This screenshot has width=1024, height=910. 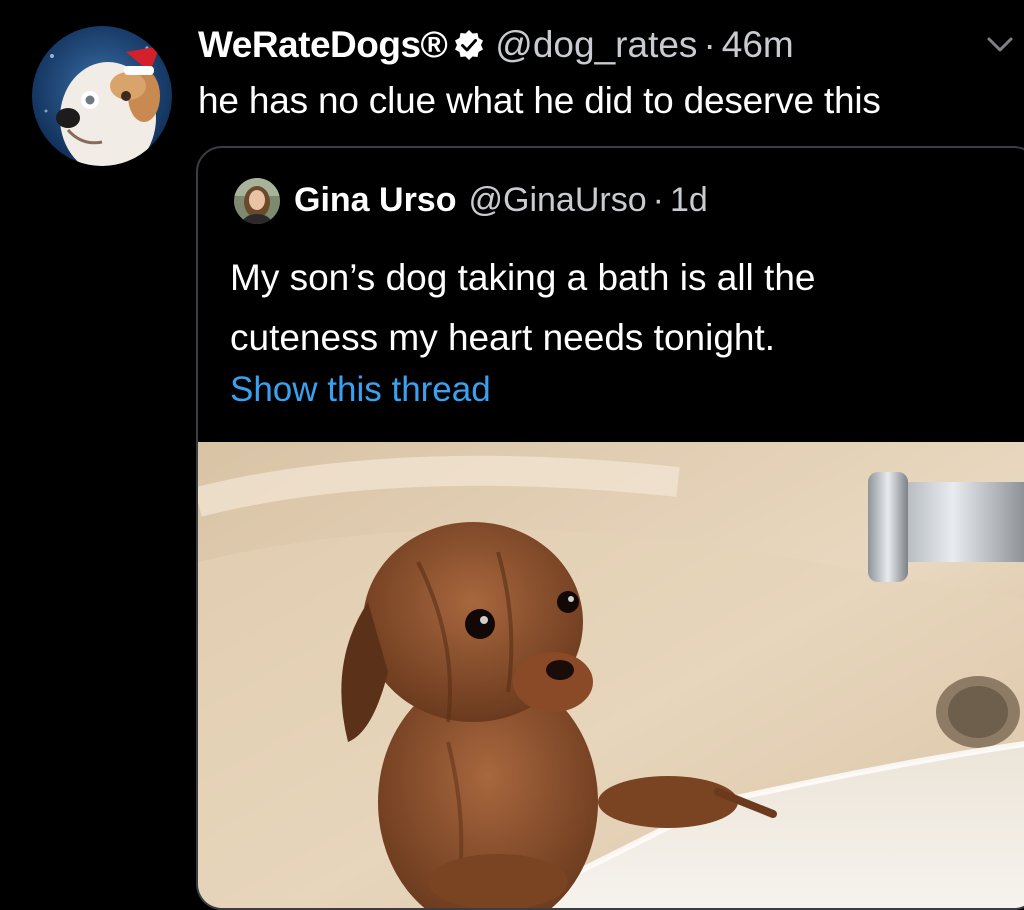 I want to click on quoted-tweet-header: Gina Urso @GinaUrso · 1d, so click(x=501, y=200).